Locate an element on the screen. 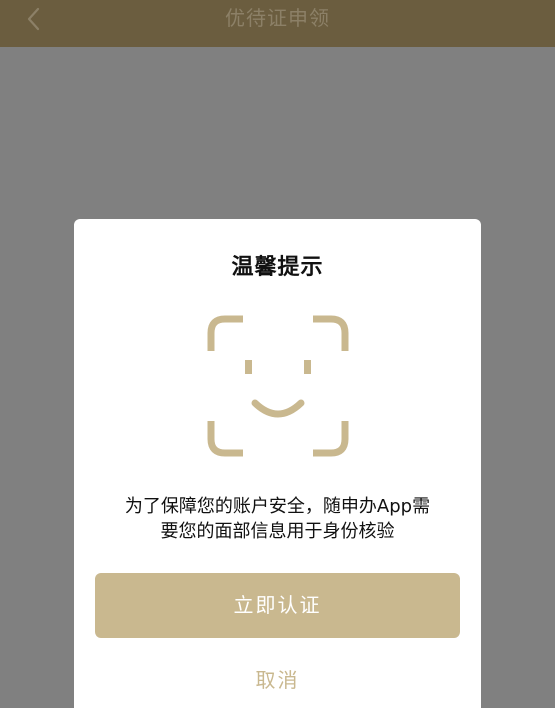 The width and height of the screenshot is (555, 708). cancel-button: 取消 is located at coordinates (277, 680).